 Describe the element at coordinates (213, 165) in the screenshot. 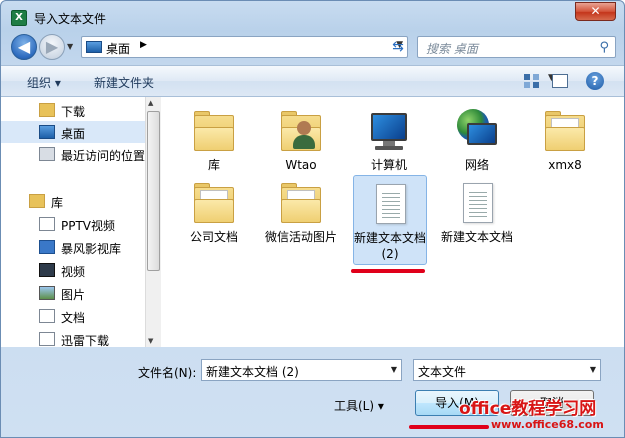

I see `file-name: 库` at that location.